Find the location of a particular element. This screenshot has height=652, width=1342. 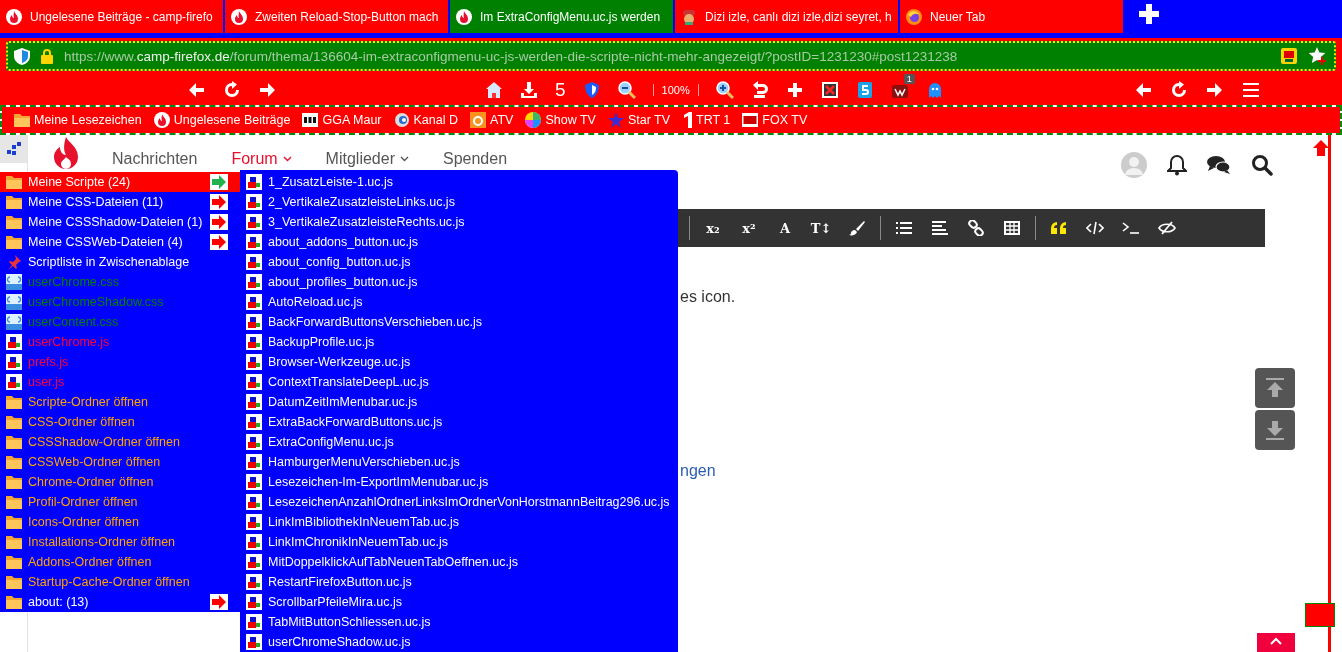

bookmark-item: Star TV is located at coordinates (639, 120).